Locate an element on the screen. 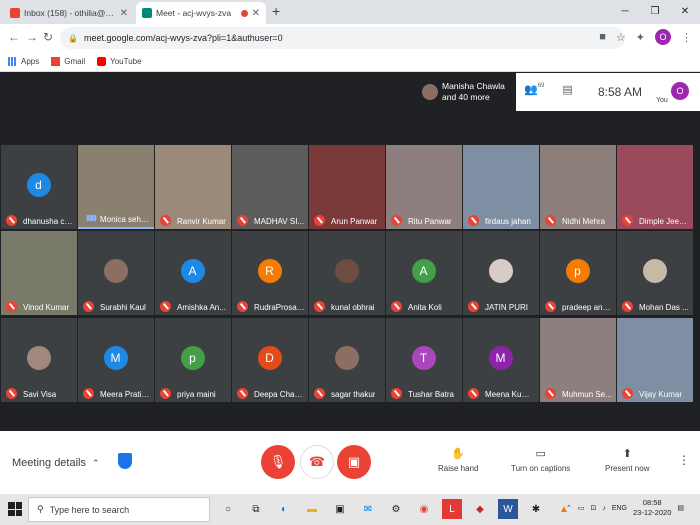  participant-tile: sagar thakur is located at coordinates (347, 360).